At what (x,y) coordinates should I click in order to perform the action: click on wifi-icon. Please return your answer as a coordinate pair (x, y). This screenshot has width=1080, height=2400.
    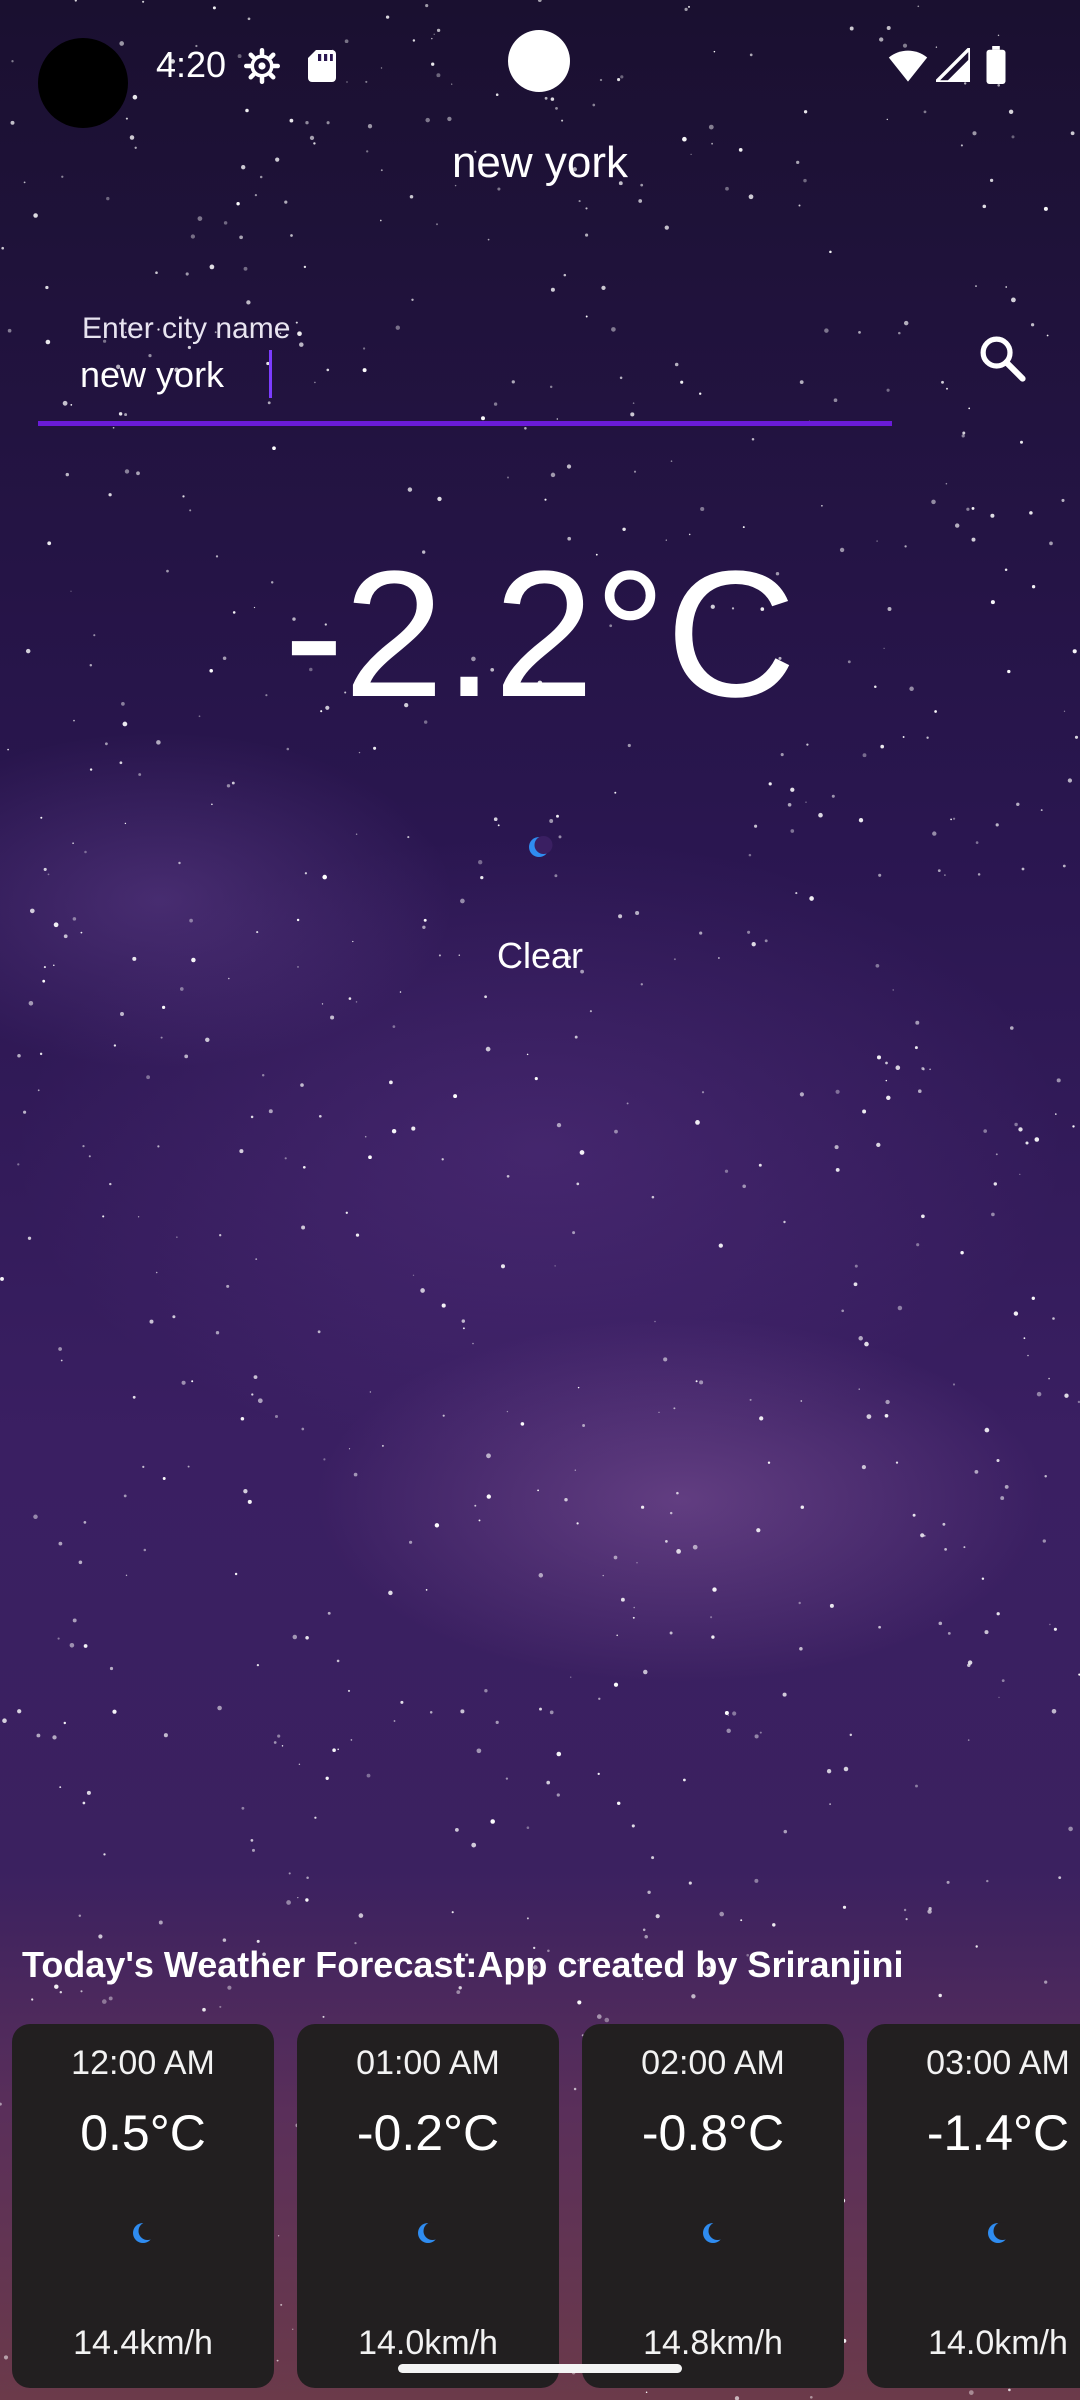
    Looking at the image, I should click on (908, 66).